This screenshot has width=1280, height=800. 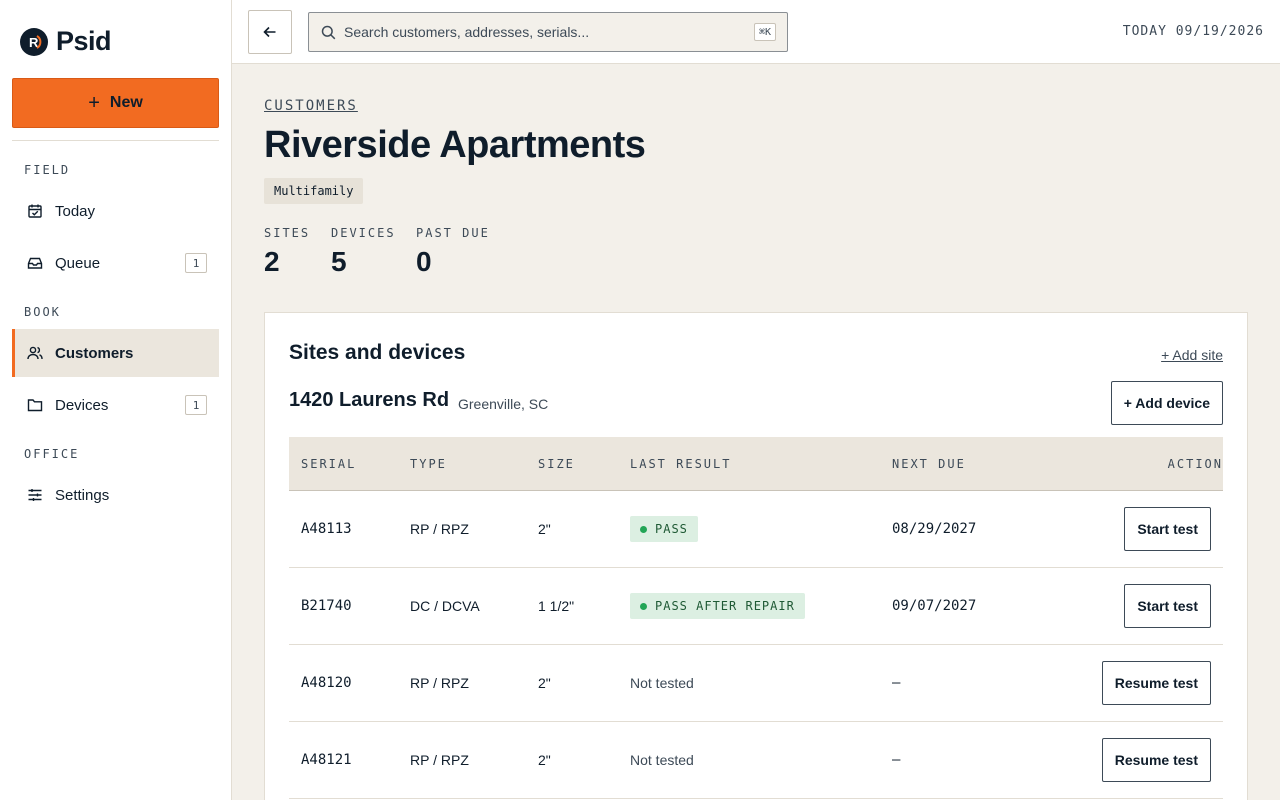 I want to click on result-label: PASS, so click(x=671, y=529).